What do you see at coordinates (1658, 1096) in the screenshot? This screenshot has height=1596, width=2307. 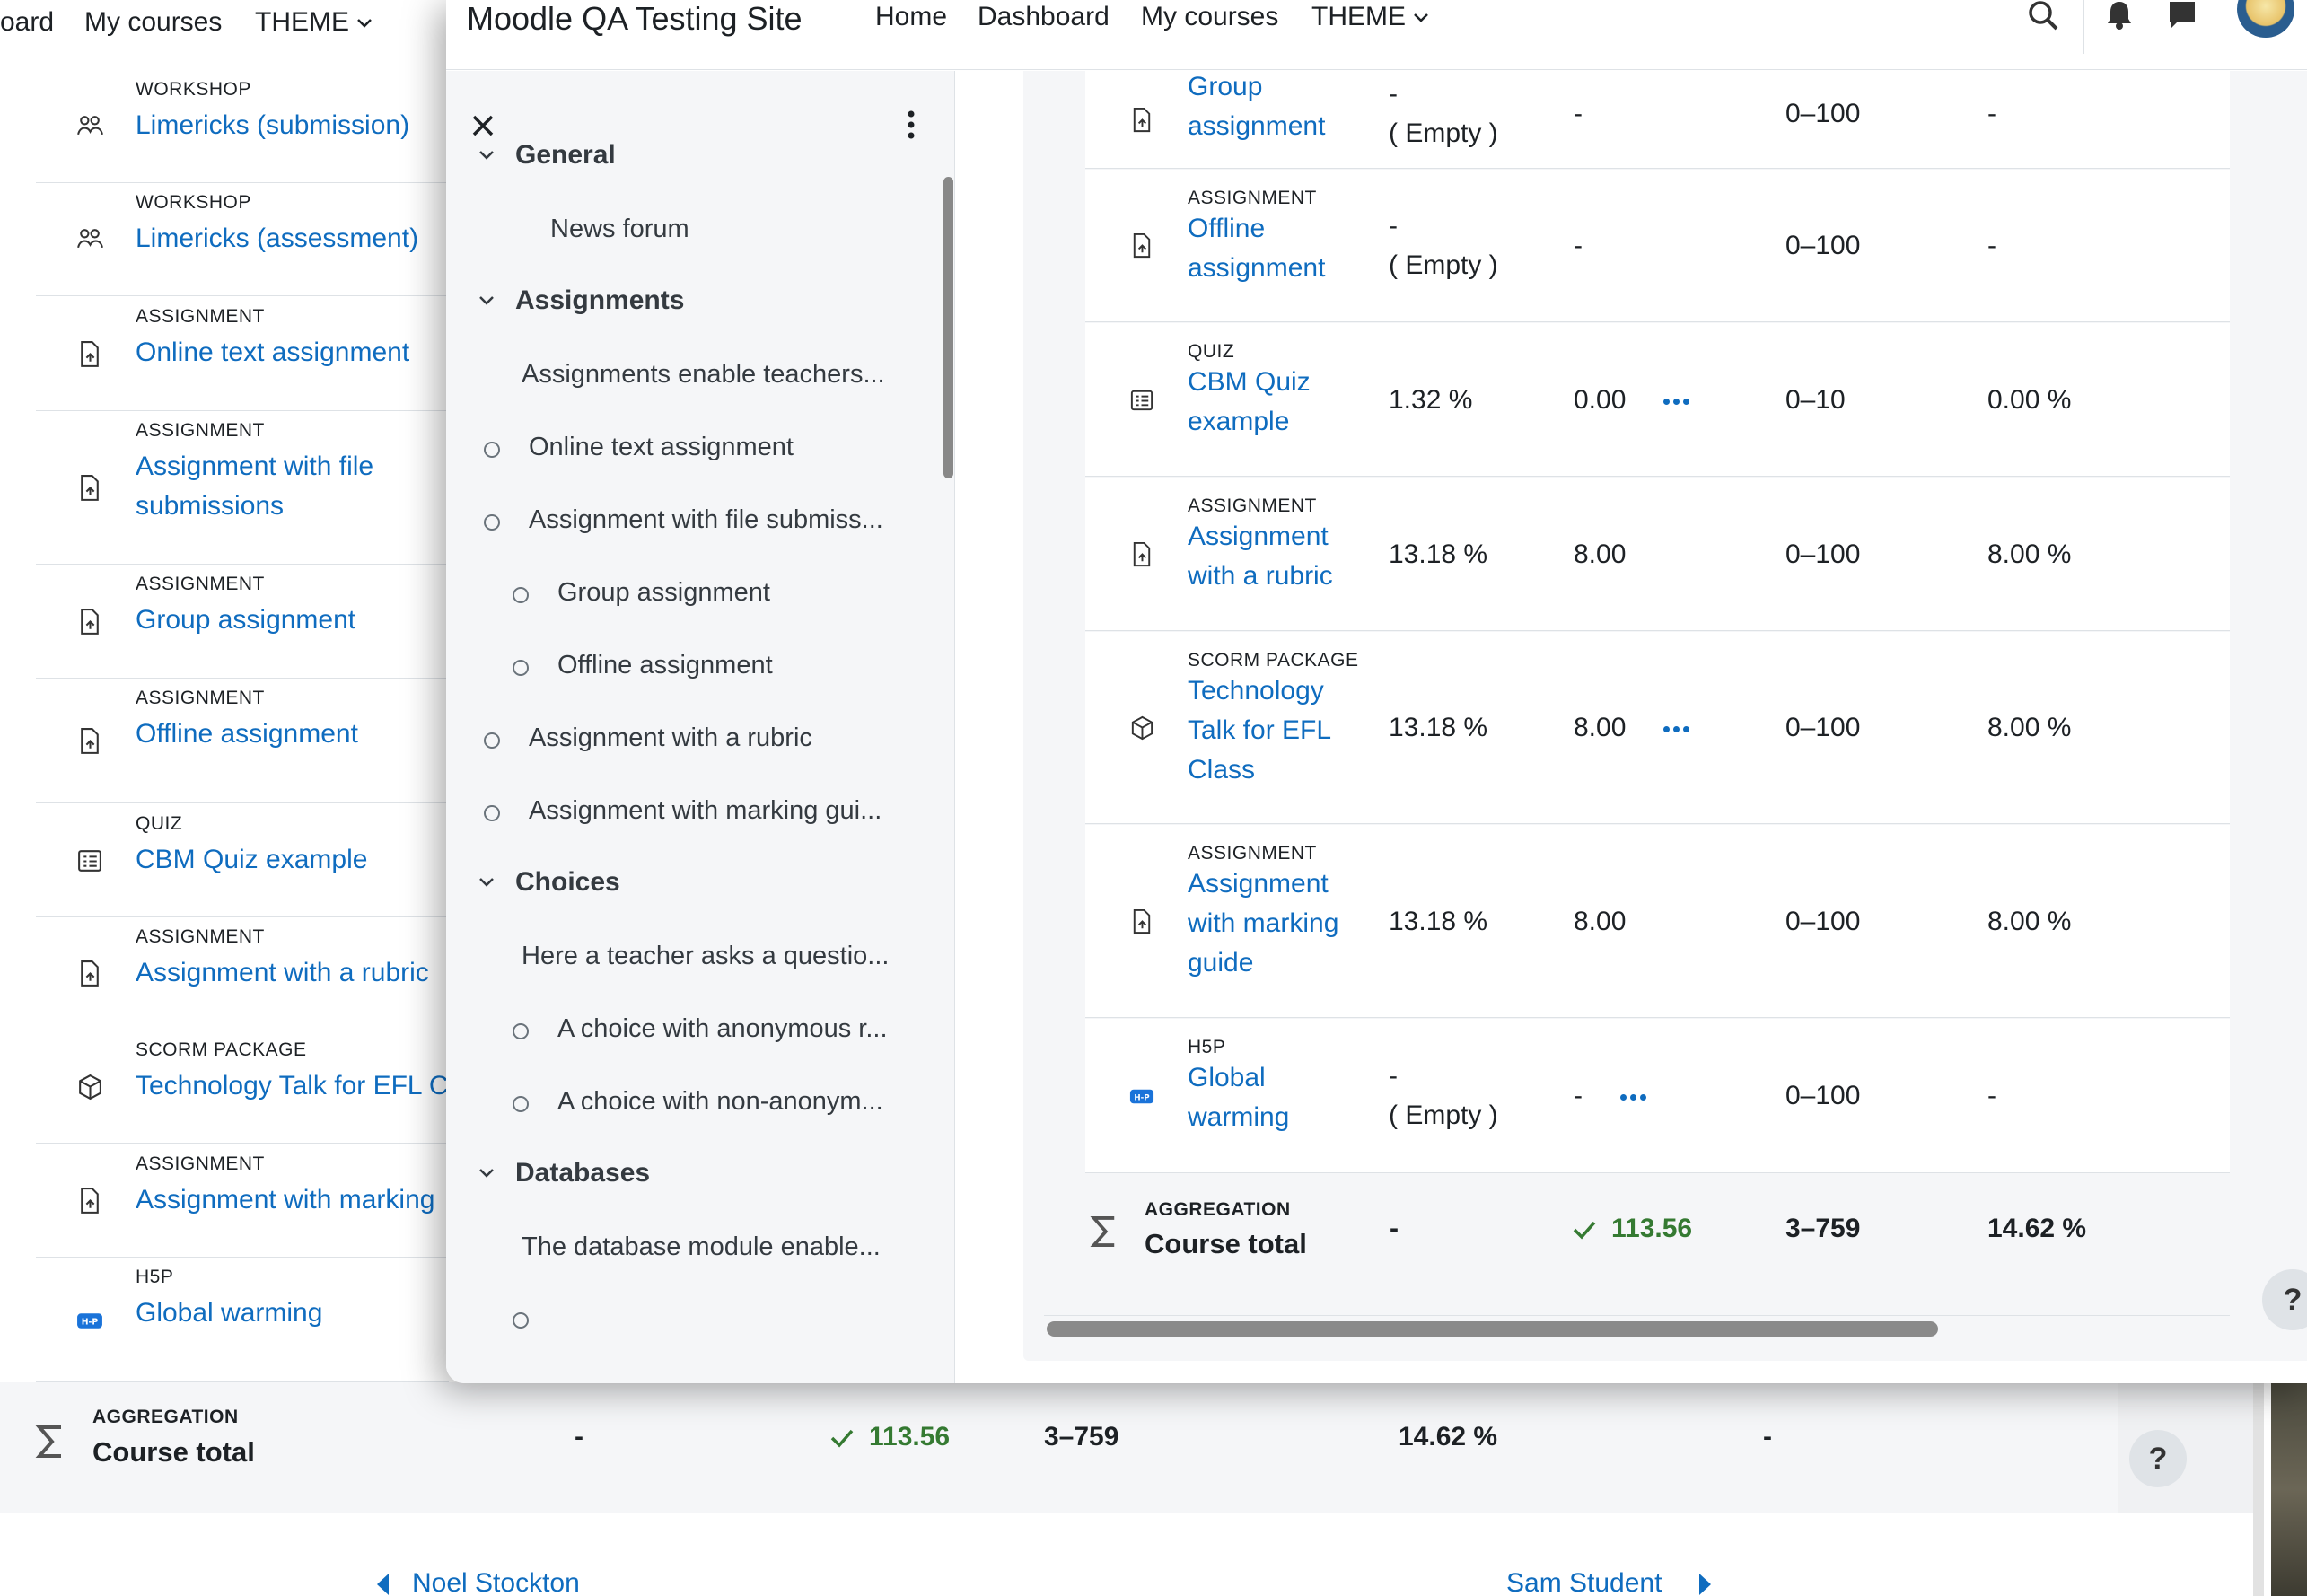 I see `grade-row: H-P H5P Global warming - ( Empty ) - 0–100 -` at bounding box center [1658, 1096].